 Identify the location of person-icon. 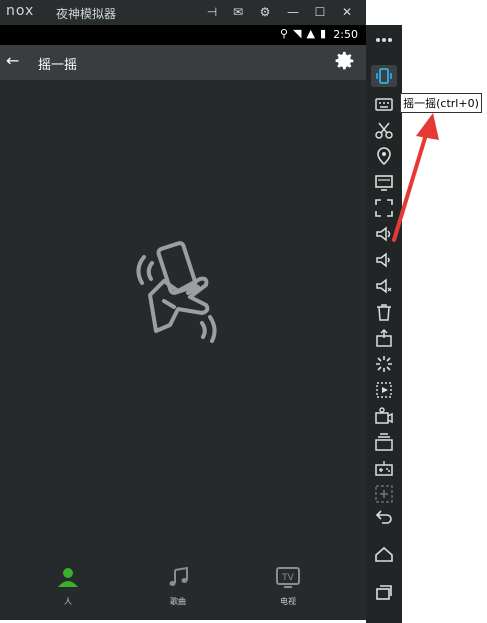
(68, 577).